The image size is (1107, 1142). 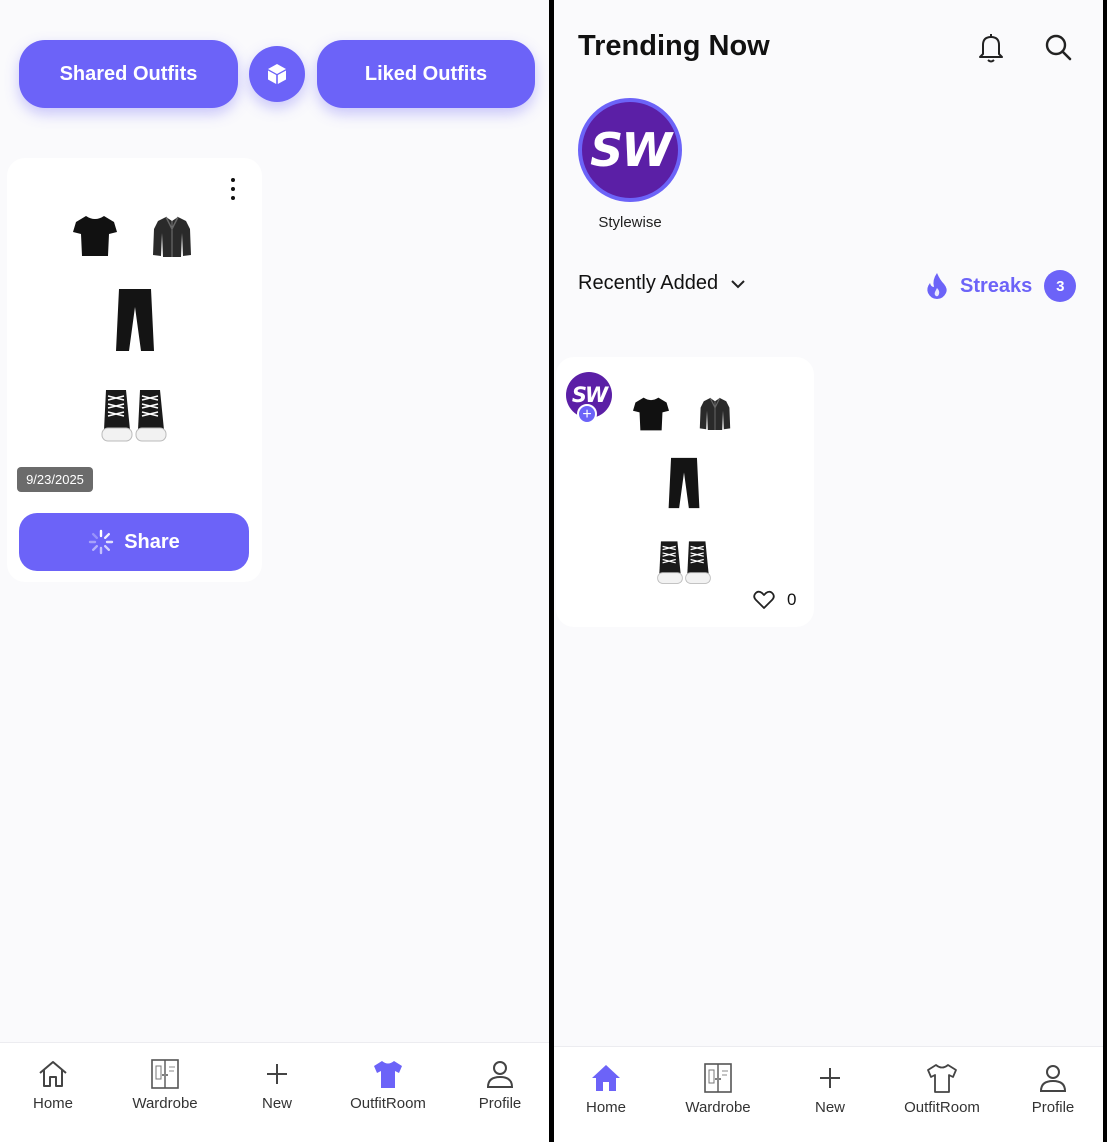 I want to click on search-button, so click(x=1058, y=48).